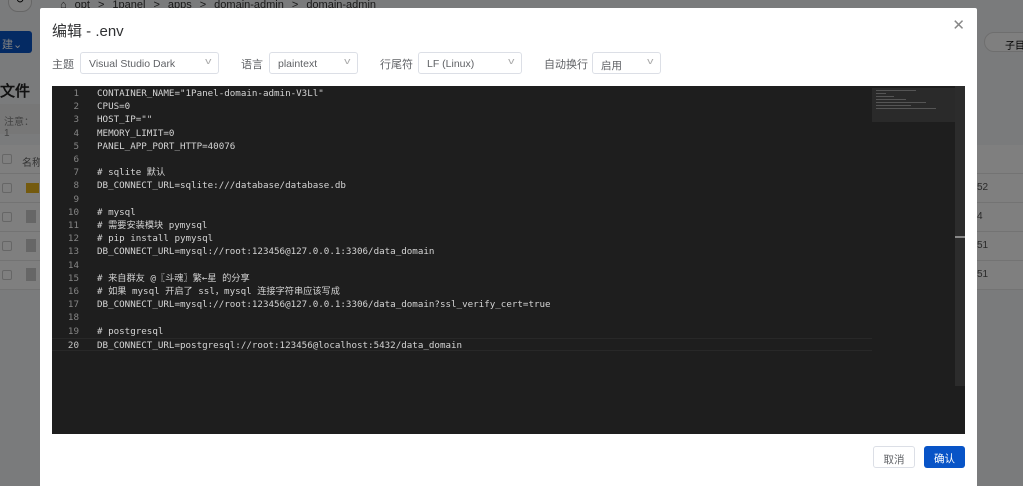 This screenshot has height=488, width=1023. Describe the element at coordinates (73, 265) in the screenshot. I see `line-number: 14` at that location.